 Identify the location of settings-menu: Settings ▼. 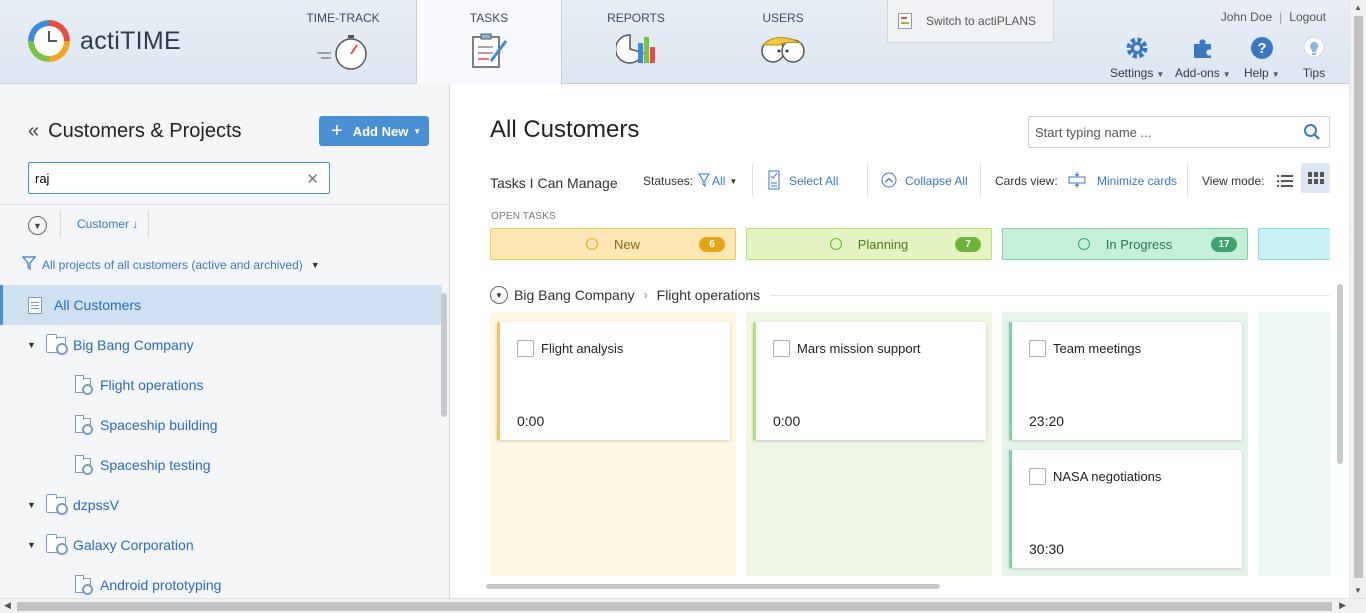
(1137, 58).